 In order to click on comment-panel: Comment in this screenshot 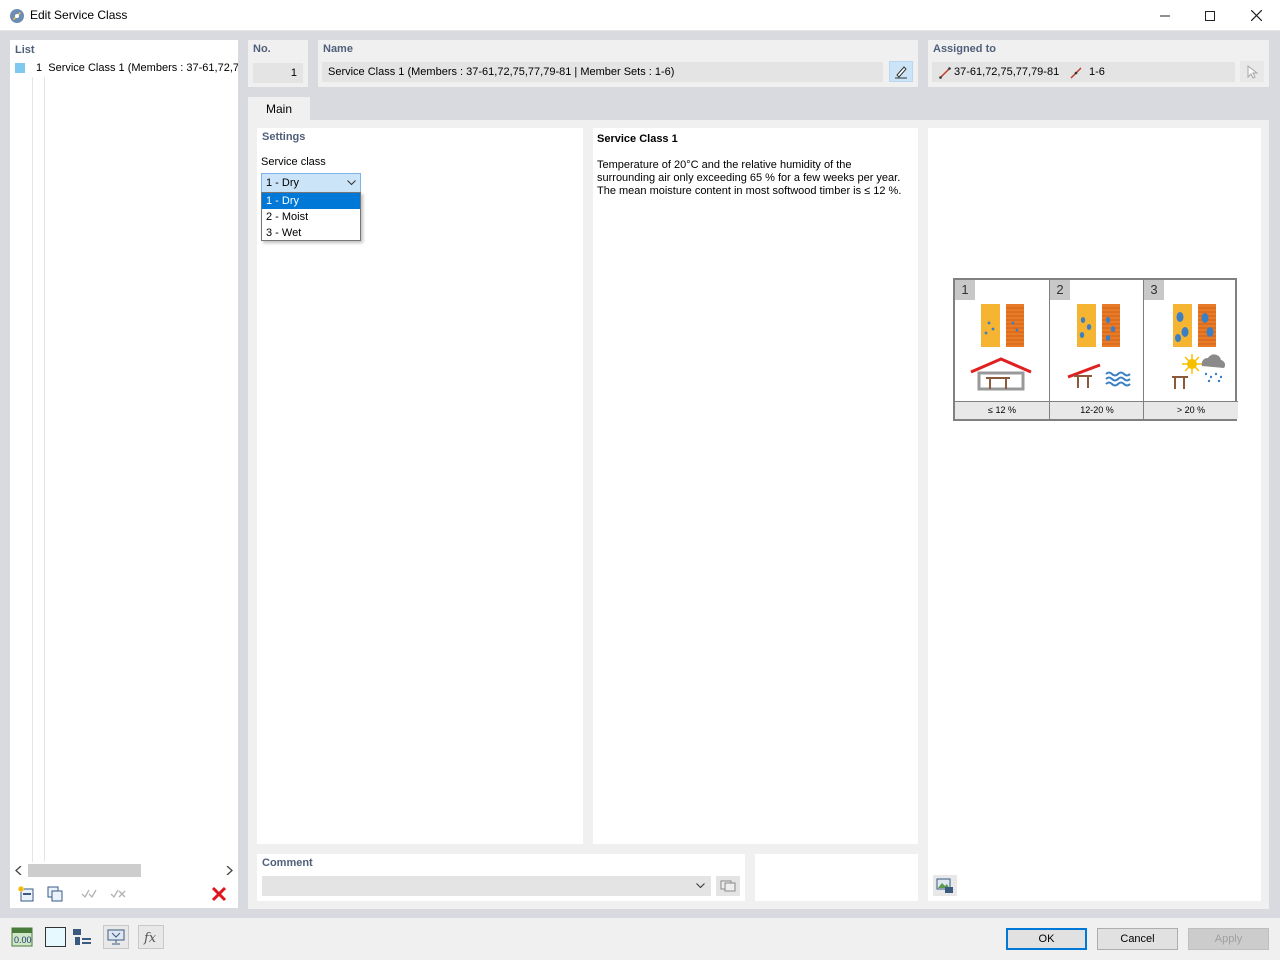, I will do `click(501, 877)`.